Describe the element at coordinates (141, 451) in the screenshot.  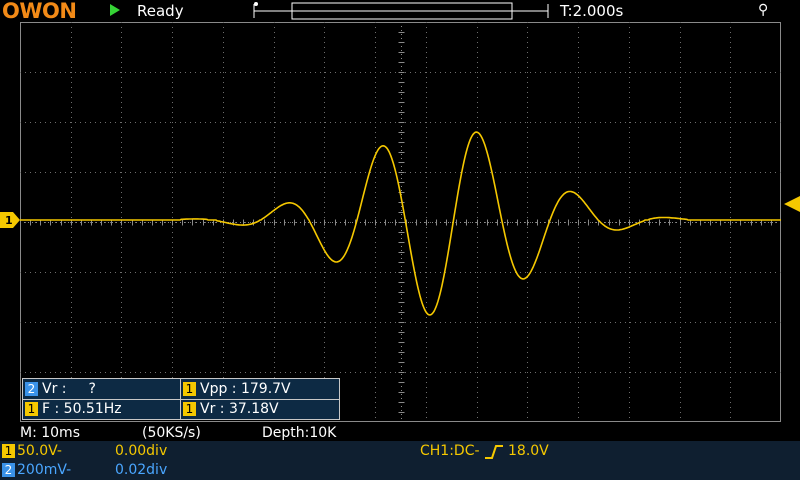
I see `ch1-offset: 0.00div` at that location.